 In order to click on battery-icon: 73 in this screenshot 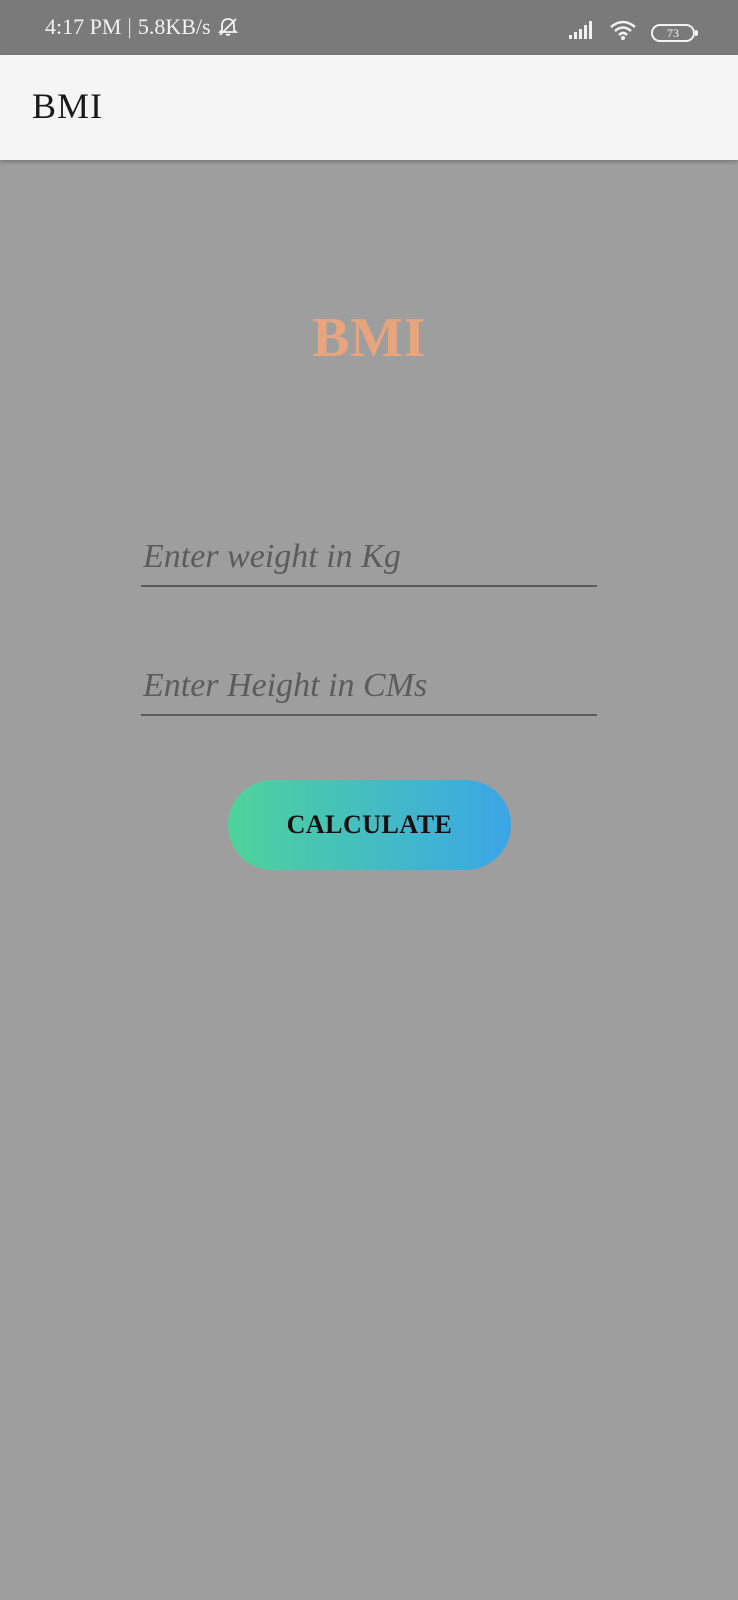, I will do `click(674, 32)`.